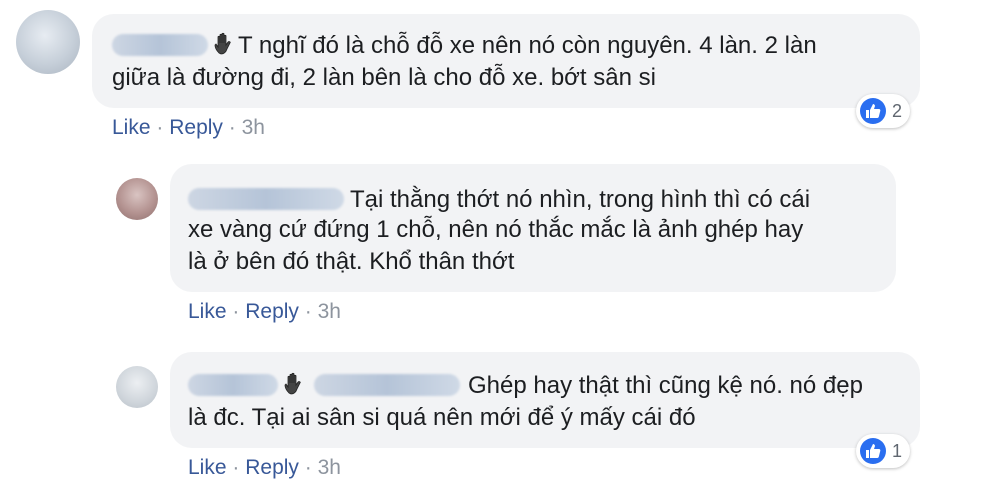  Describe the element at coordinates (897, 450) in the screenshot. I see `reaction-count: 1` at that location.